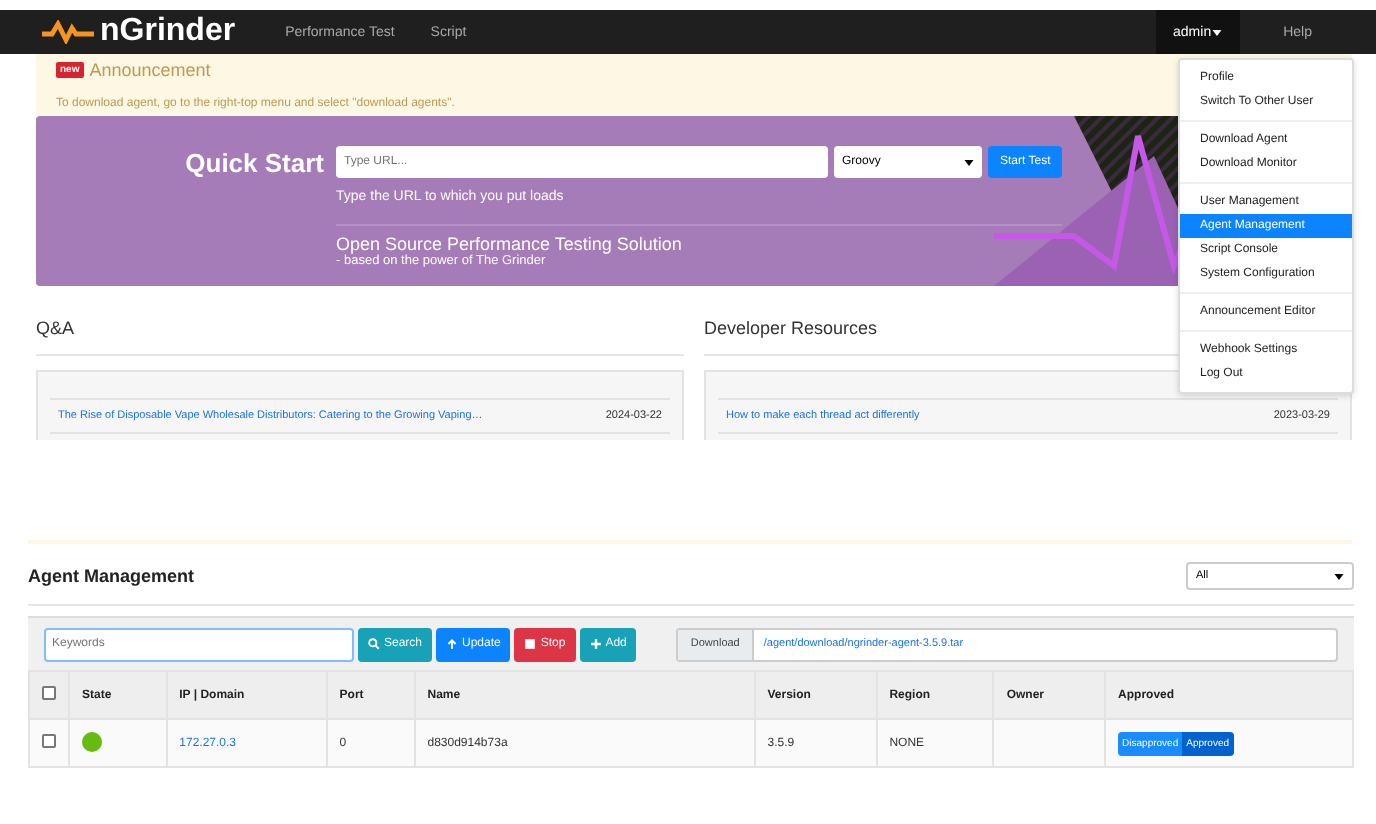  Describe the element at coordinates (699, 239) in the screenshot. I see `tagline: Open Source Performance Testing Solution` at that location.